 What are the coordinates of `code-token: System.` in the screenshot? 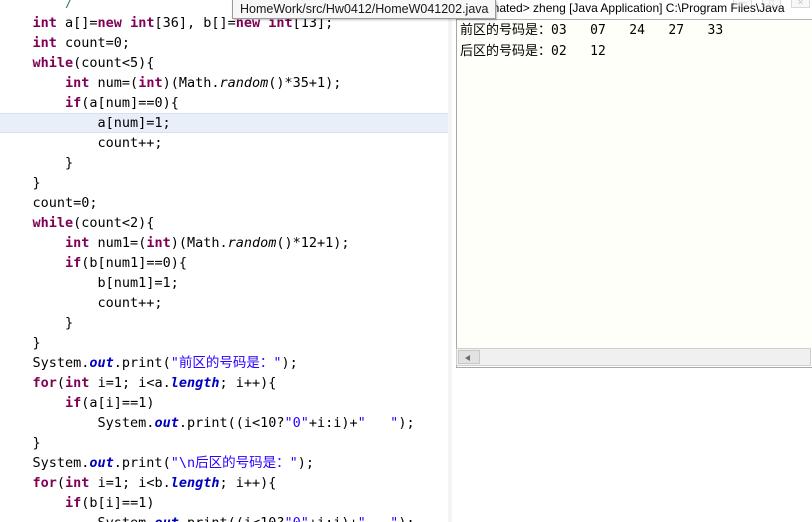 It's located at (77, 518).